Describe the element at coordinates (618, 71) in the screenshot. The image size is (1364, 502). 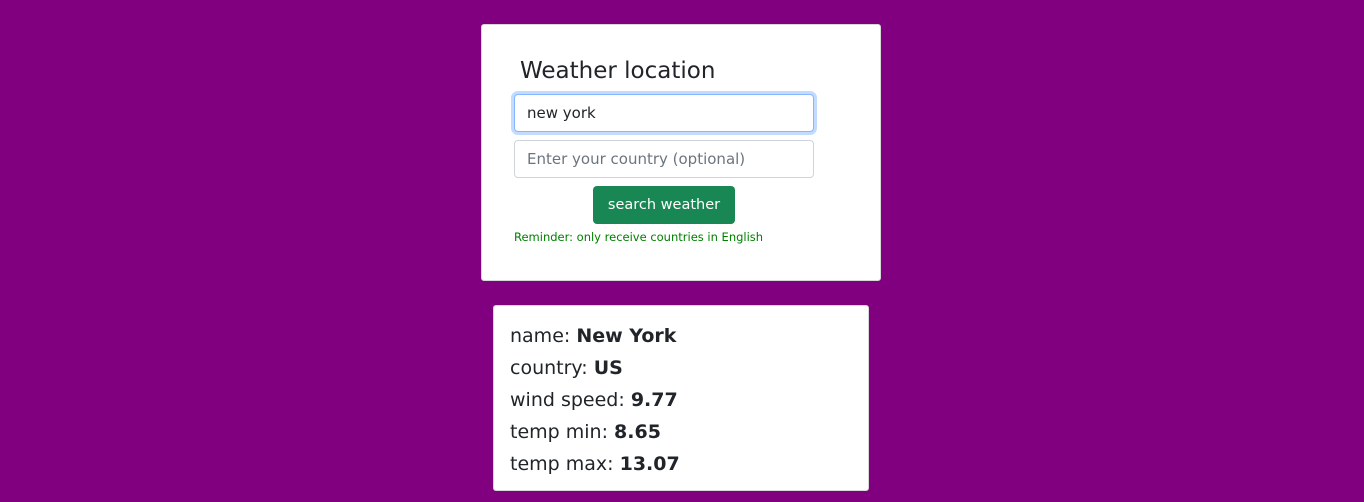
I see `form-title: Weather location` at that location.